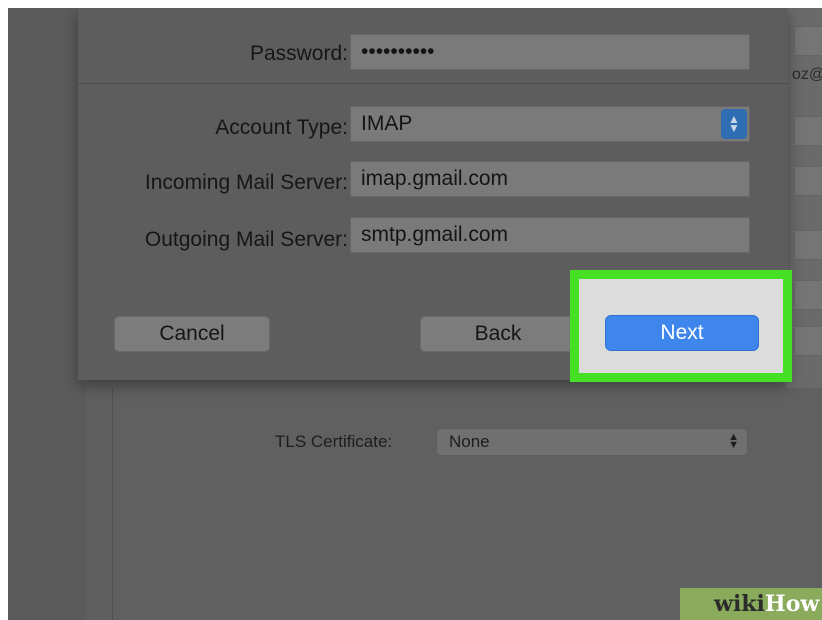 The height and width of the screenshot is (620, 822). What do you see at coordinates (192, 334) in the screenshot?
I see `cancel-button: Cancel` at bounding box center [192, 334].